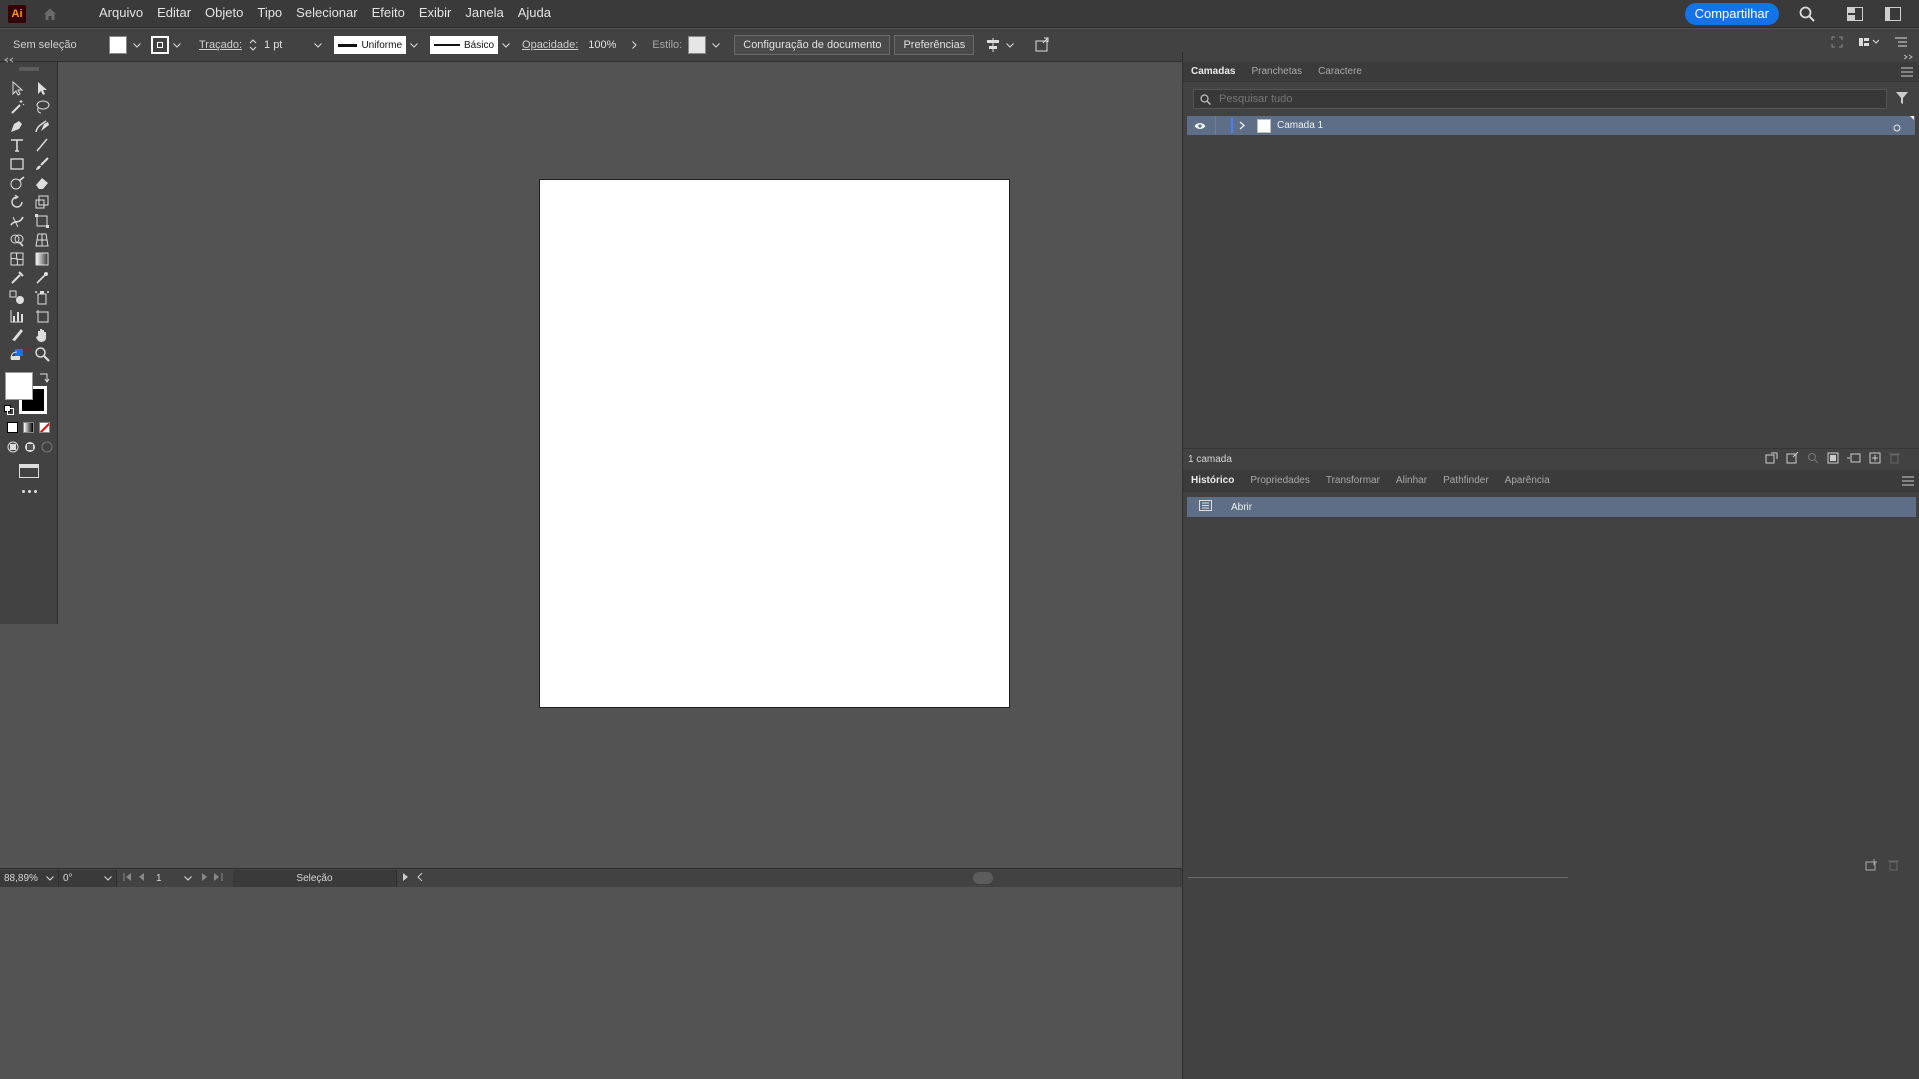  I want to click on opacity-label: Opacidade:, so click(550, 45).